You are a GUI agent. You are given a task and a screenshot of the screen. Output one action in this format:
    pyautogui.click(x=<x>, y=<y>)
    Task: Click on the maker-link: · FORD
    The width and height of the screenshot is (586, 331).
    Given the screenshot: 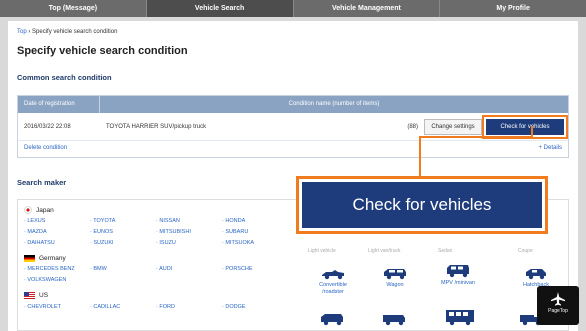 What is the action you would take?
    pyautogui.click(x=165, y=307)
    